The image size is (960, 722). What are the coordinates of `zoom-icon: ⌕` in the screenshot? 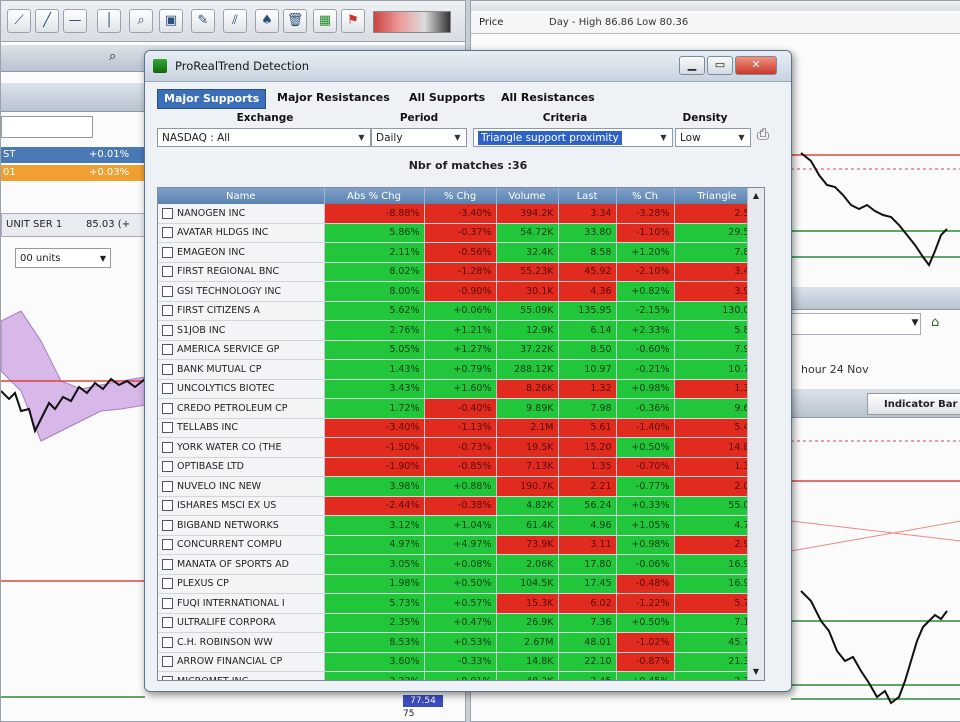 It's located at (141, 21).